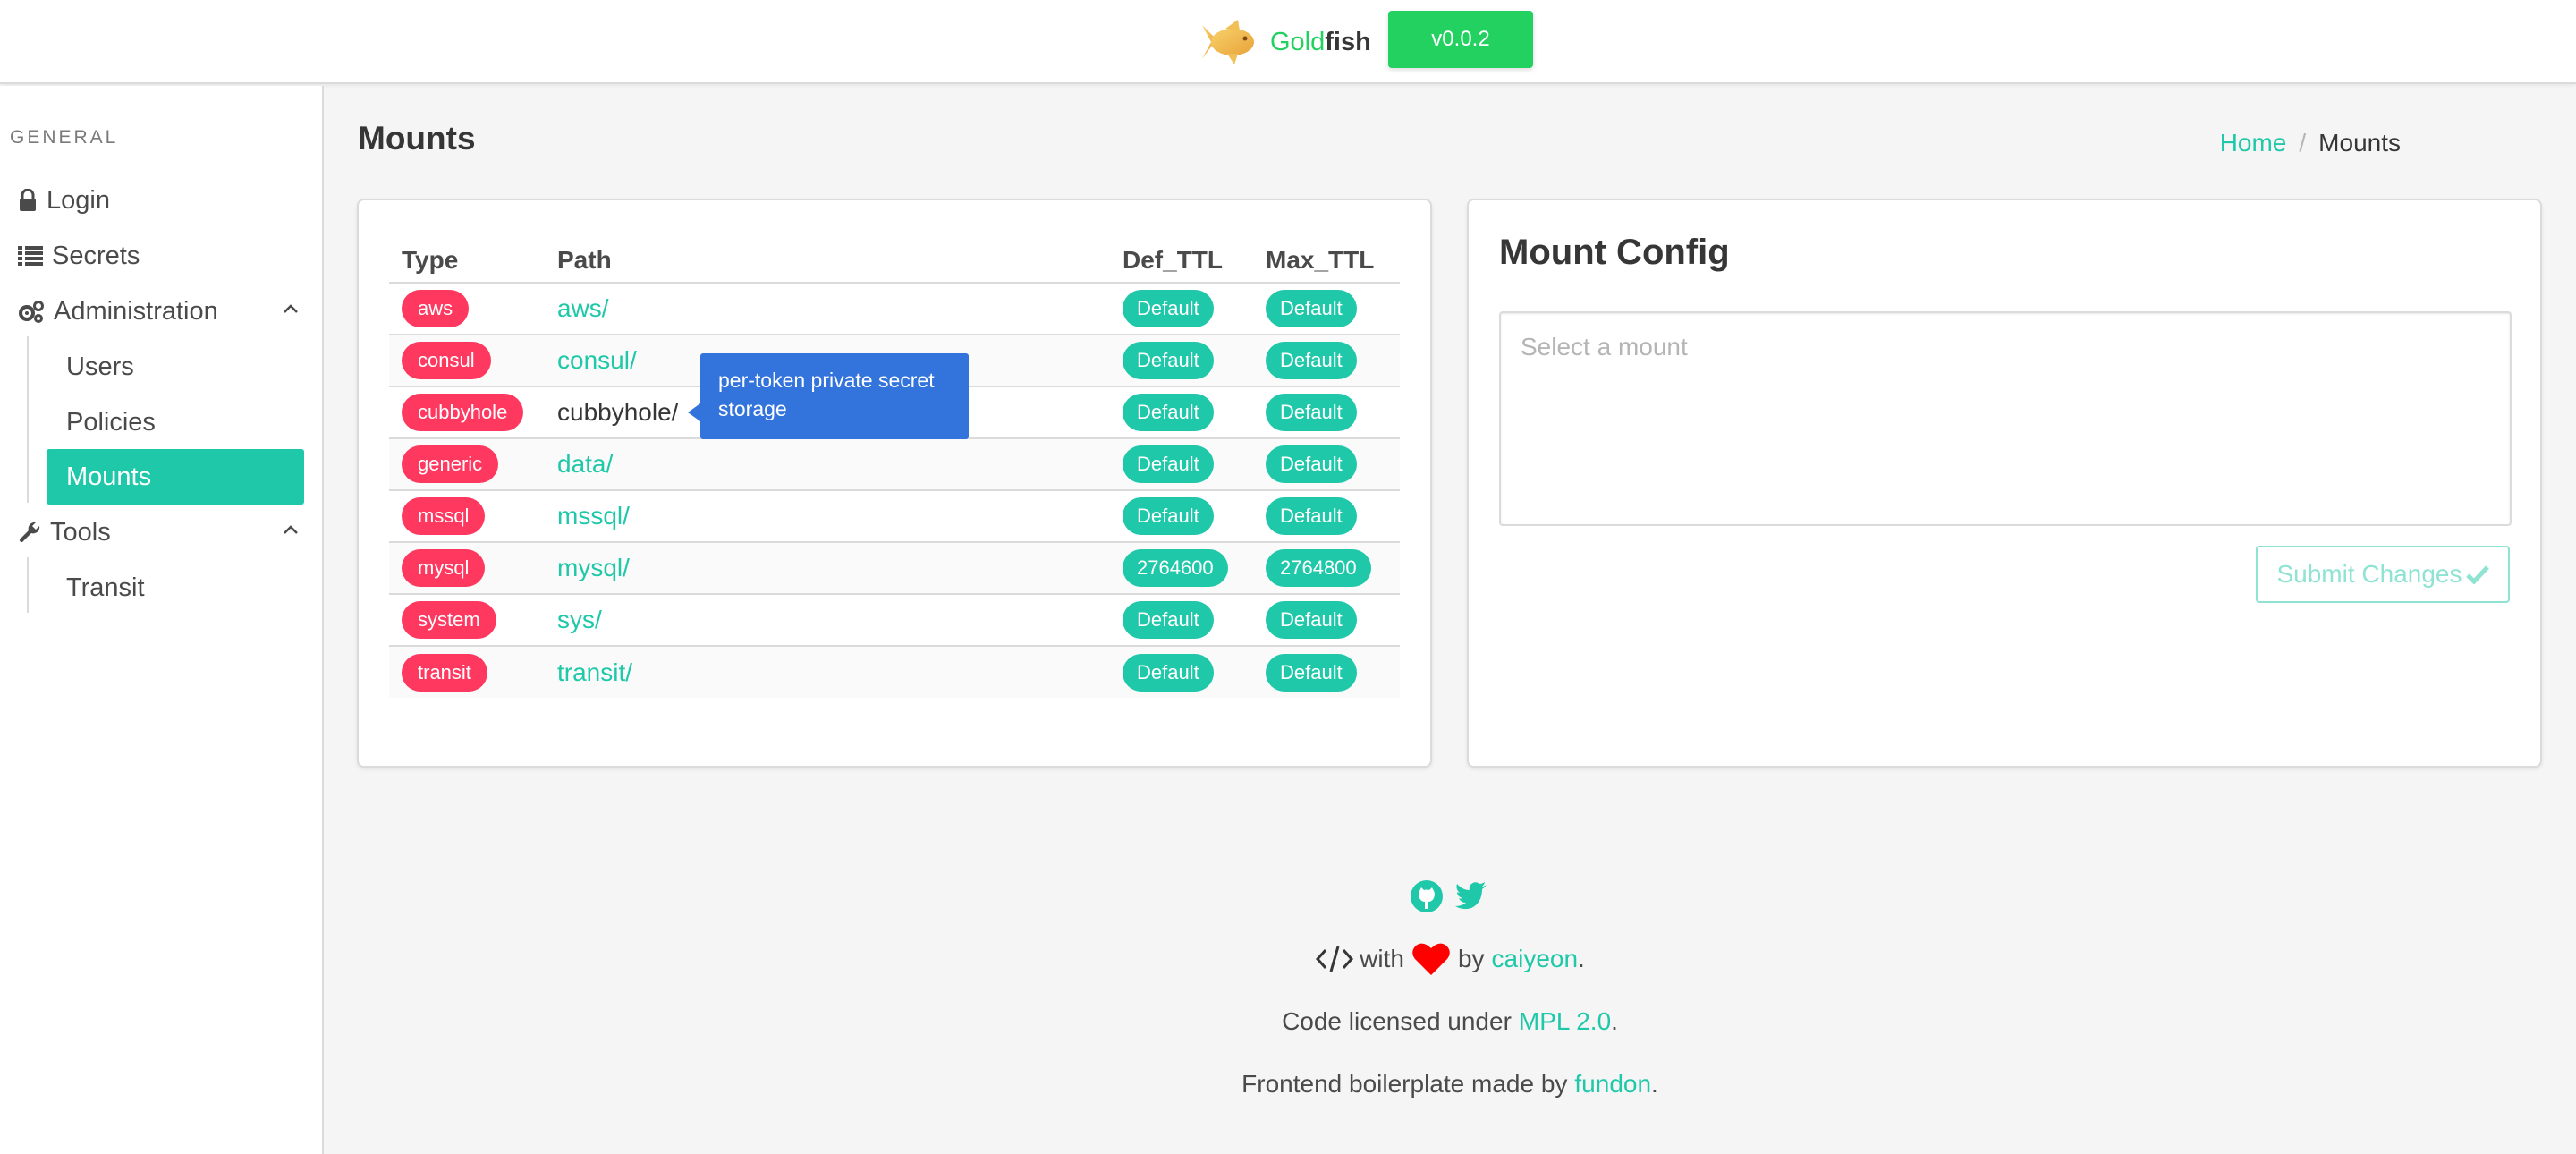 The width and height of the screenshot is (2576, 1154). I want to click on check-icon, so click(2477, 574).